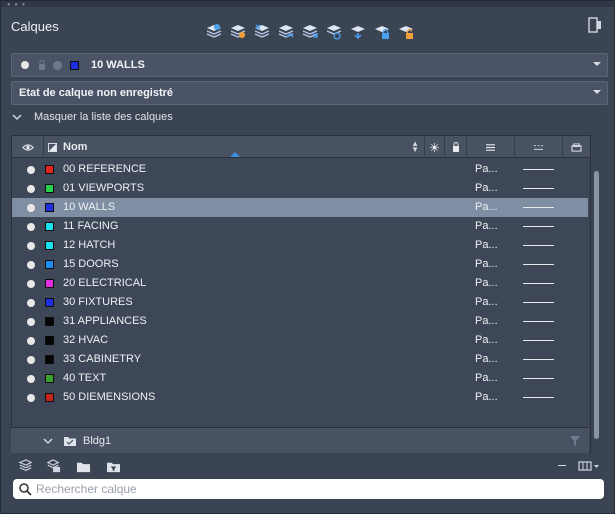 This screenshot has height=514, width=615. What do you see at coordinates (28, 147) in the screenshot?
I see `col-visibility` at bounding box center [28, 147].